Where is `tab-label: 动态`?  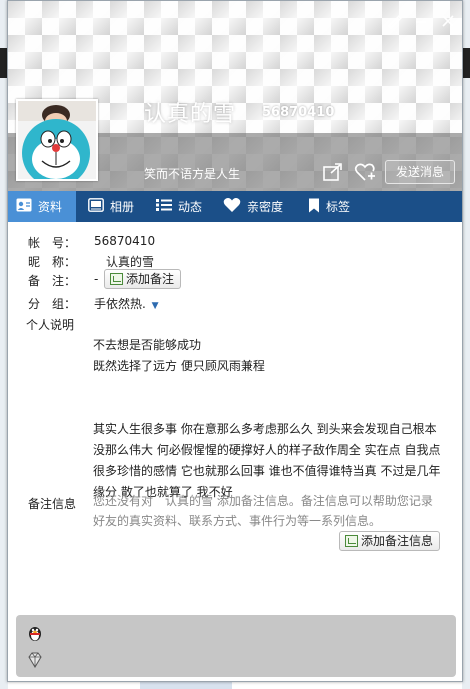
tab-label: 动态 is located at coordinates (190, 207).